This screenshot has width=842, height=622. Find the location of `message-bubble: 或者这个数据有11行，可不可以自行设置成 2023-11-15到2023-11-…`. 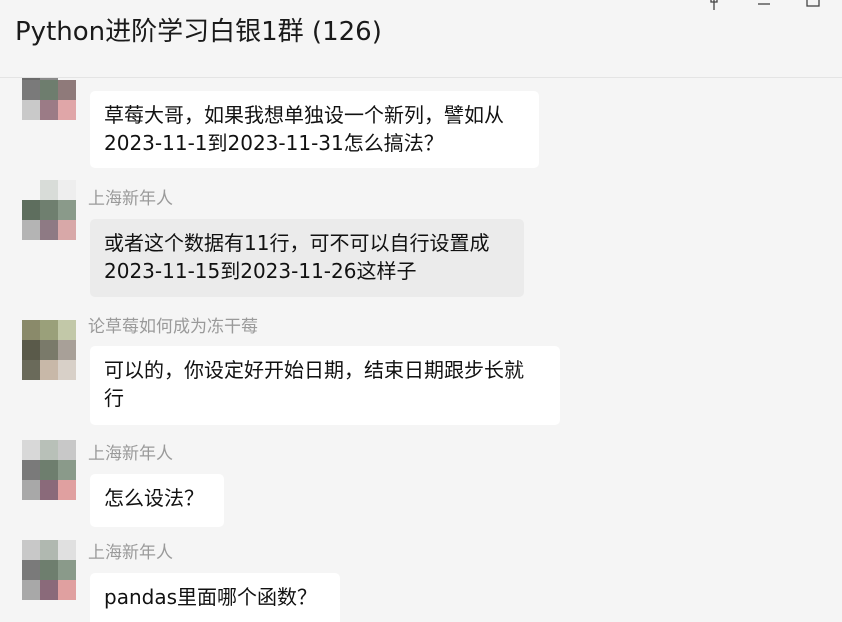

message-bubble: 或者这个数据有11行，可不可以自行设置成 2023-11-15到2023-11-… is located at coordinates (307, 258).